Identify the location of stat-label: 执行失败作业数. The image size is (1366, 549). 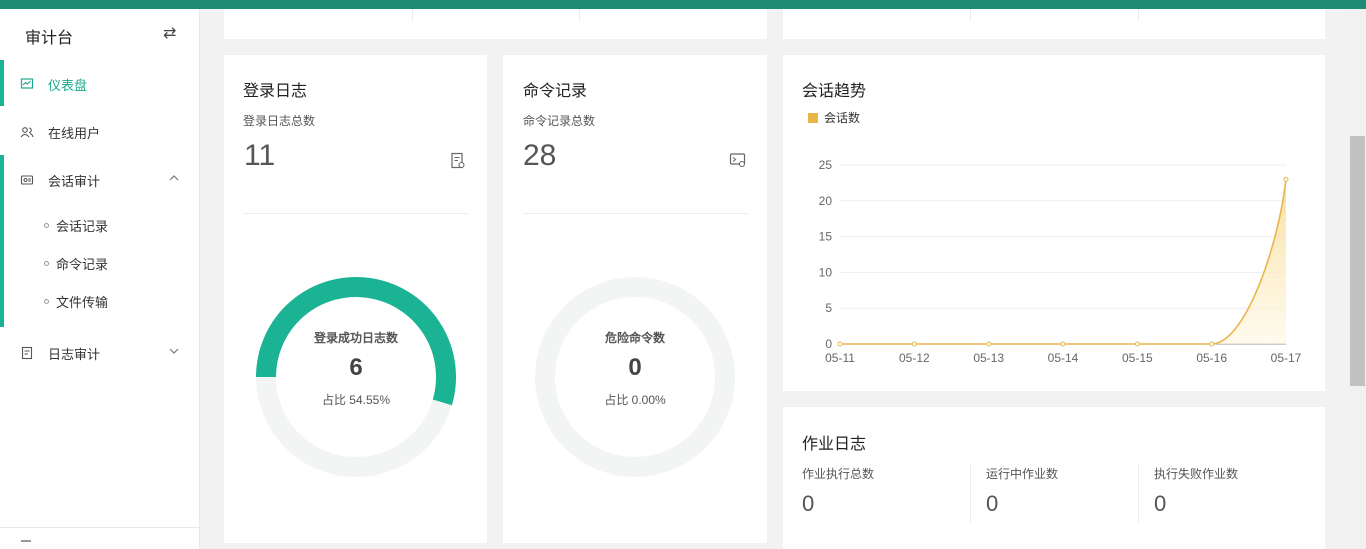
(1196, 474).